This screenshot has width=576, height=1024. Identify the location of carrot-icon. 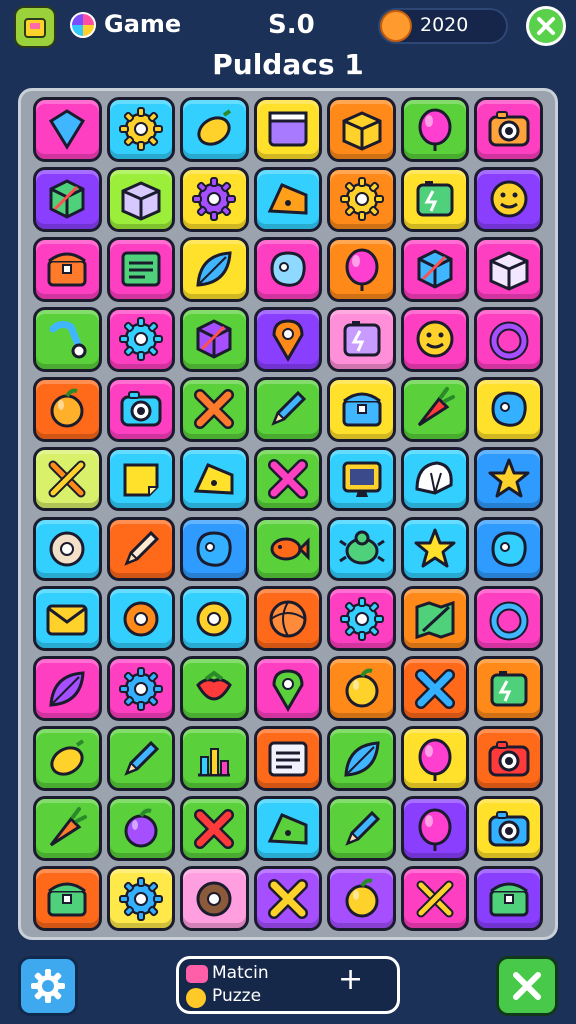
(436, 407).